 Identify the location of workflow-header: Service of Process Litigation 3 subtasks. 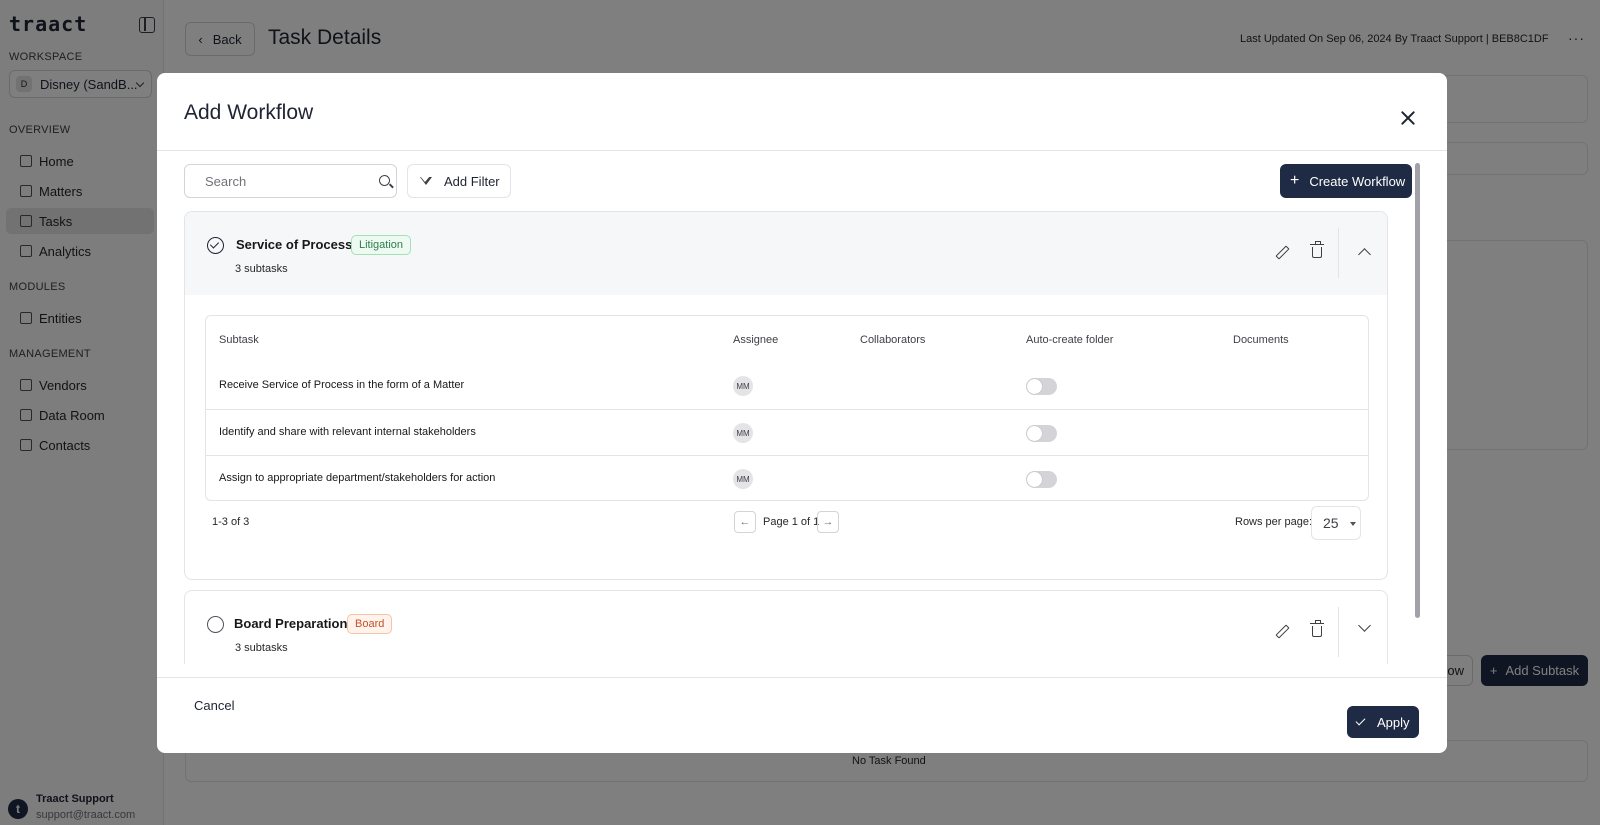
(786, 253).